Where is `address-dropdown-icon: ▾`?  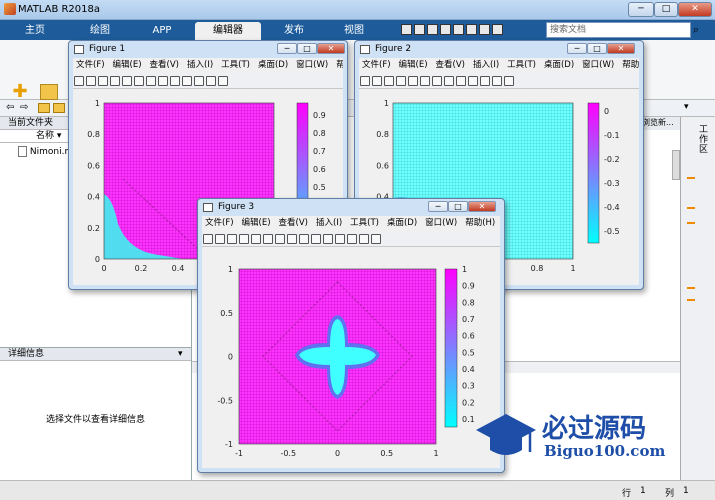 address-dropdown-icon: ▾ is located at coordinates (686, 107).